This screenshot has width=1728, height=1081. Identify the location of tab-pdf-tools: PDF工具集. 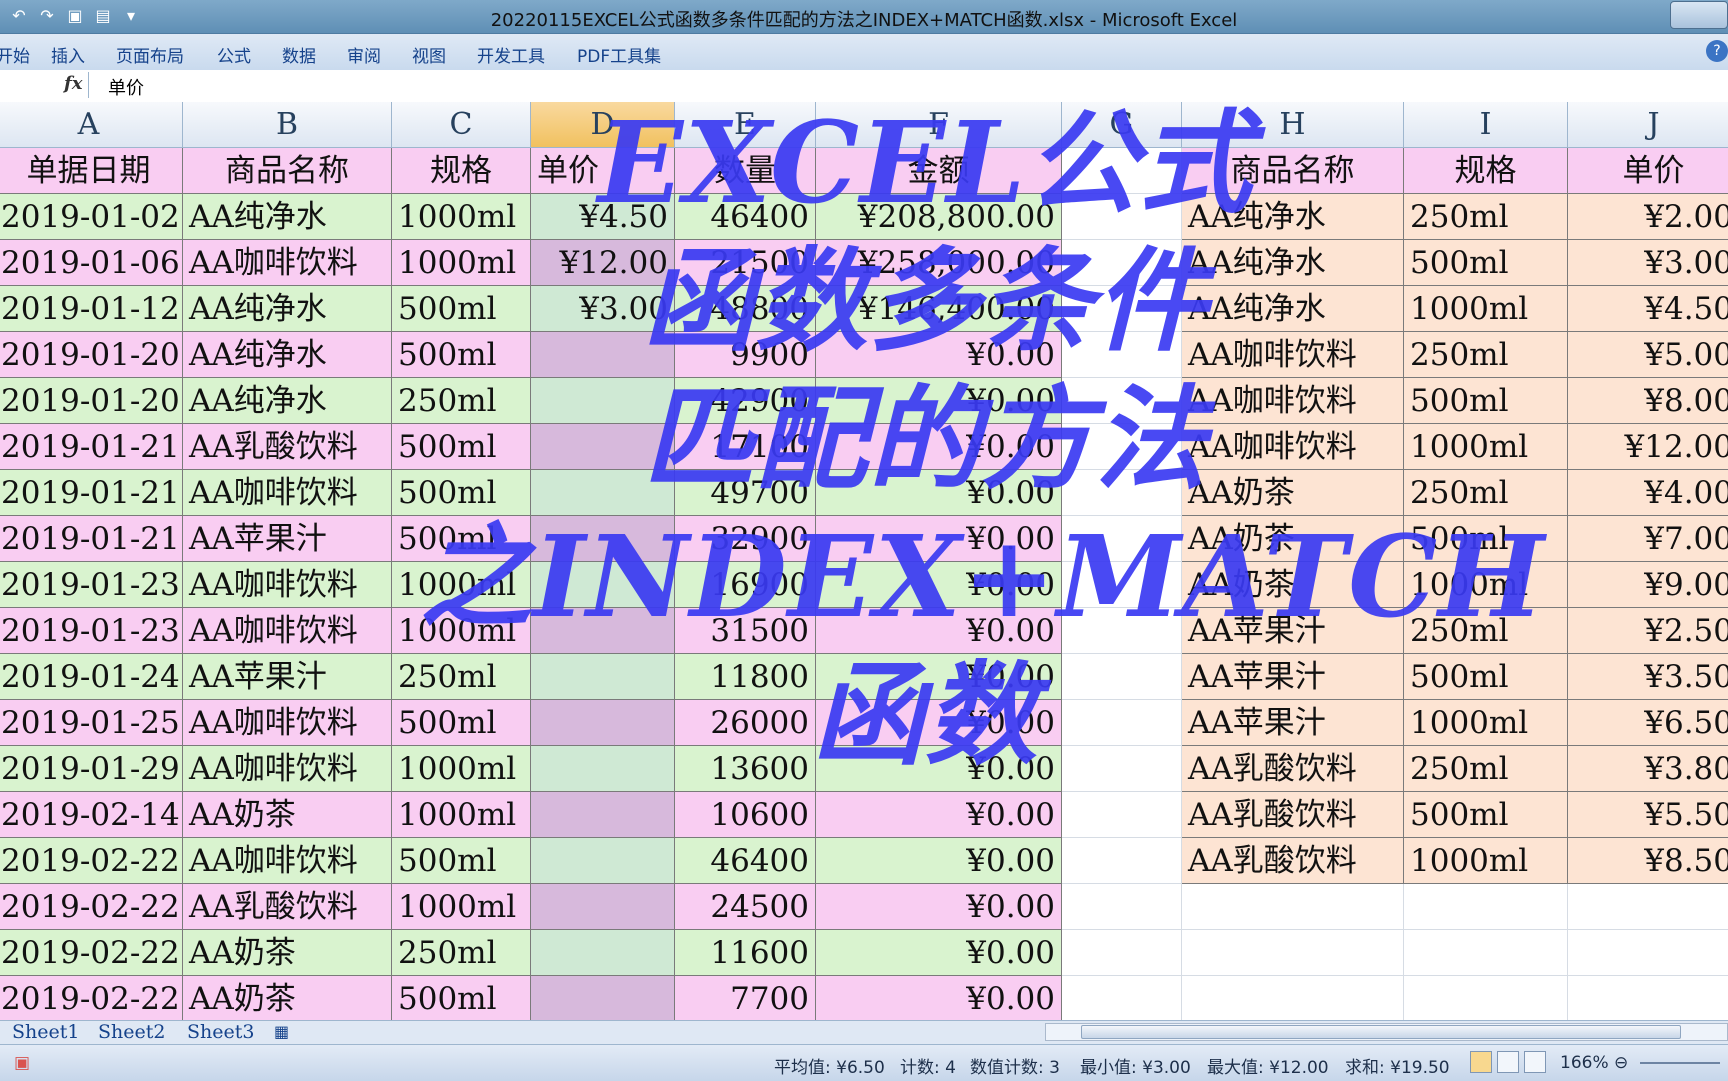
(619, 54).